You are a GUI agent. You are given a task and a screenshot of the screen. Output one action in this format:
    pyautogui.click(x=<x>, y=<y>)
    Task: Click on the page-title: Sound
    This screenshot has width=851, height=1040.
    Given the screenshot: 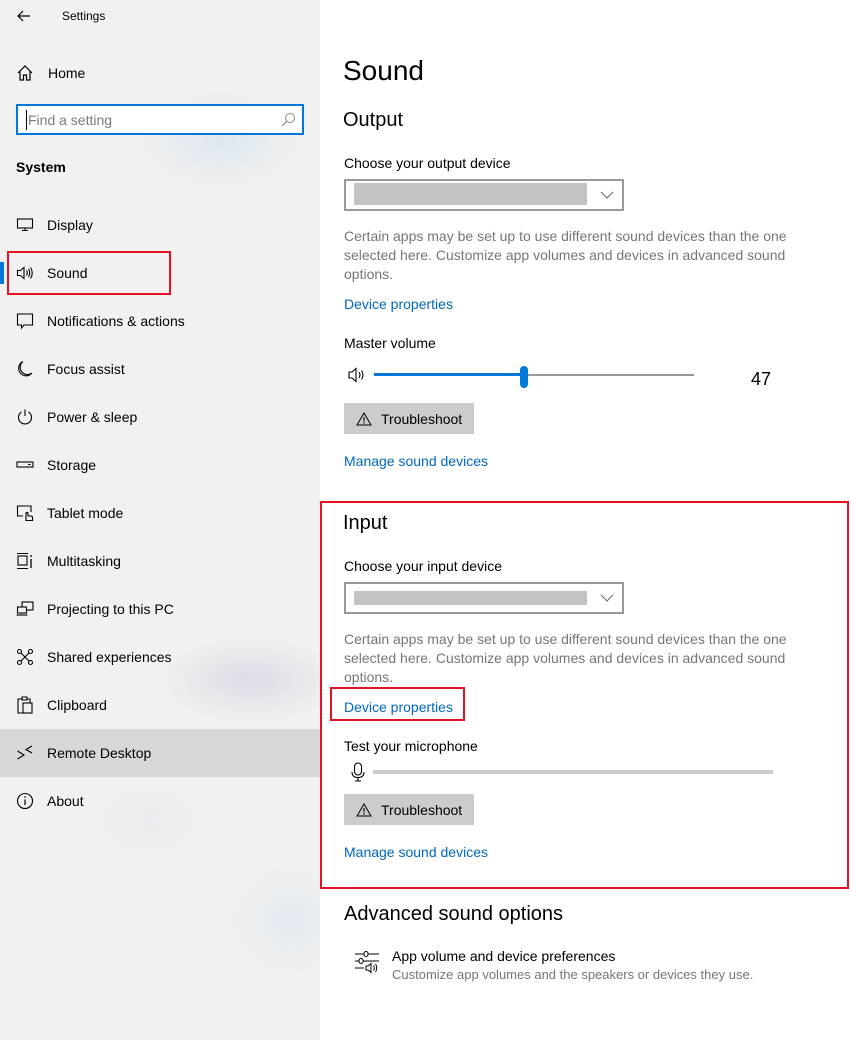 What is the action you would take?
    pyautogui.click(x=383, y=70)
    